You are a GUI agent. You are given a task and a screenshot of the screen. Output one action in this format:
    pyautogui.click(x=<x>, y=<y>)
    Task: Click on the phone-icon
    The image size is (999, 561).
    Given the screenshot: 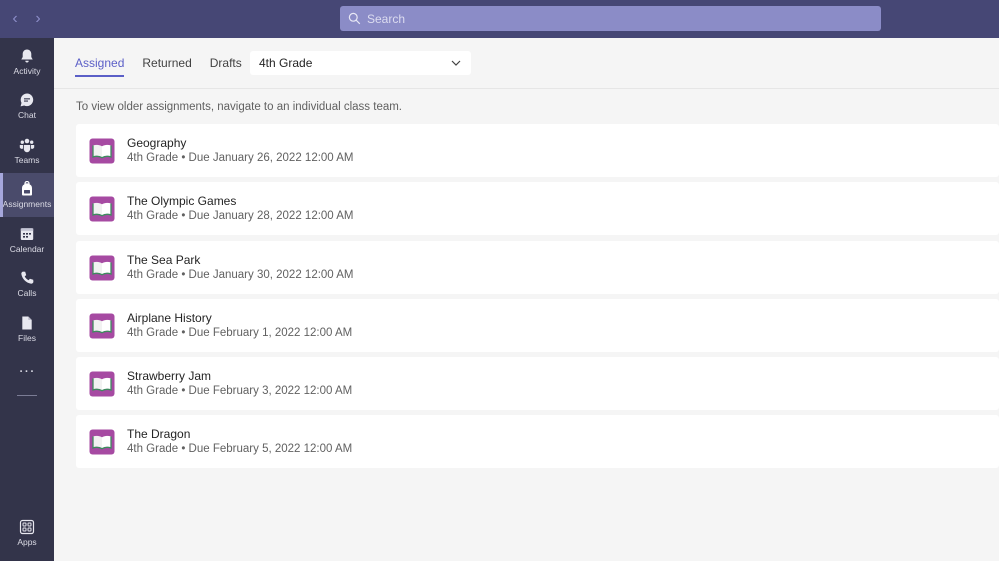 What is the action you would take?
    pyautogui.click(x=27, y=277)
    